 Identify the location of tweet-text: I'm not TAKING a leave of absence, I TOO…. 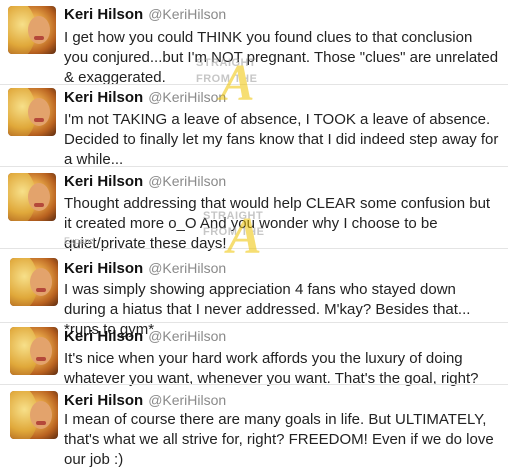
(281, 139).